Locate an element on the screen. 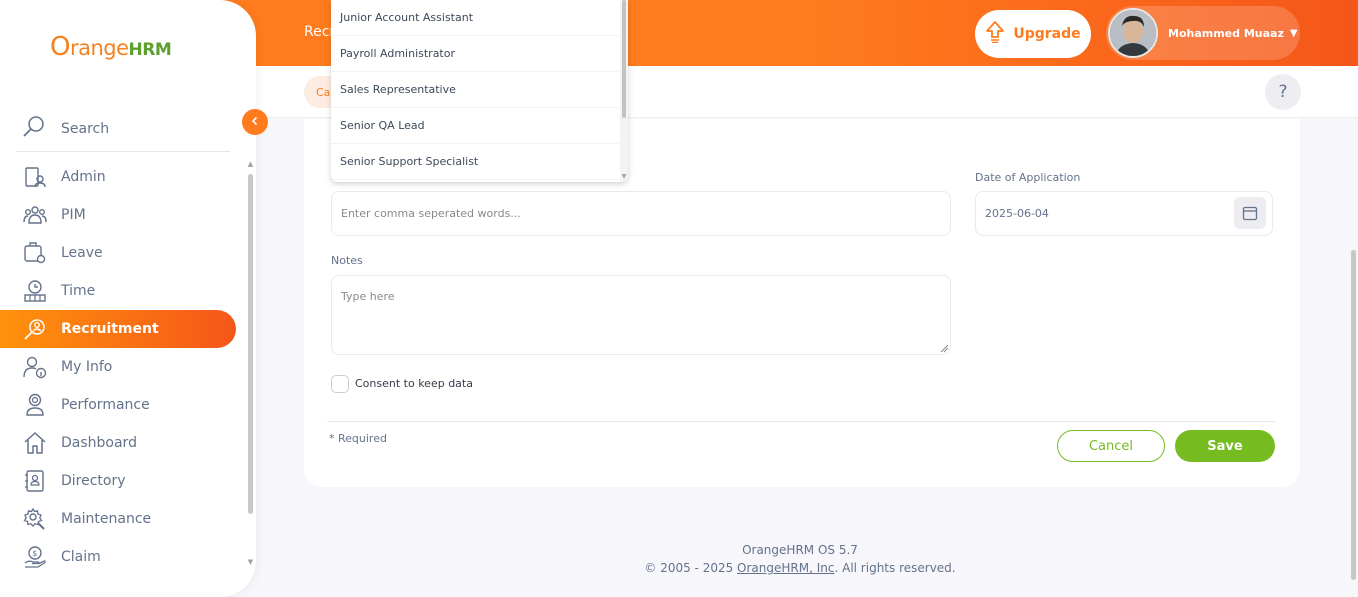  required-note: * Required is located at coordinates (358, 438).